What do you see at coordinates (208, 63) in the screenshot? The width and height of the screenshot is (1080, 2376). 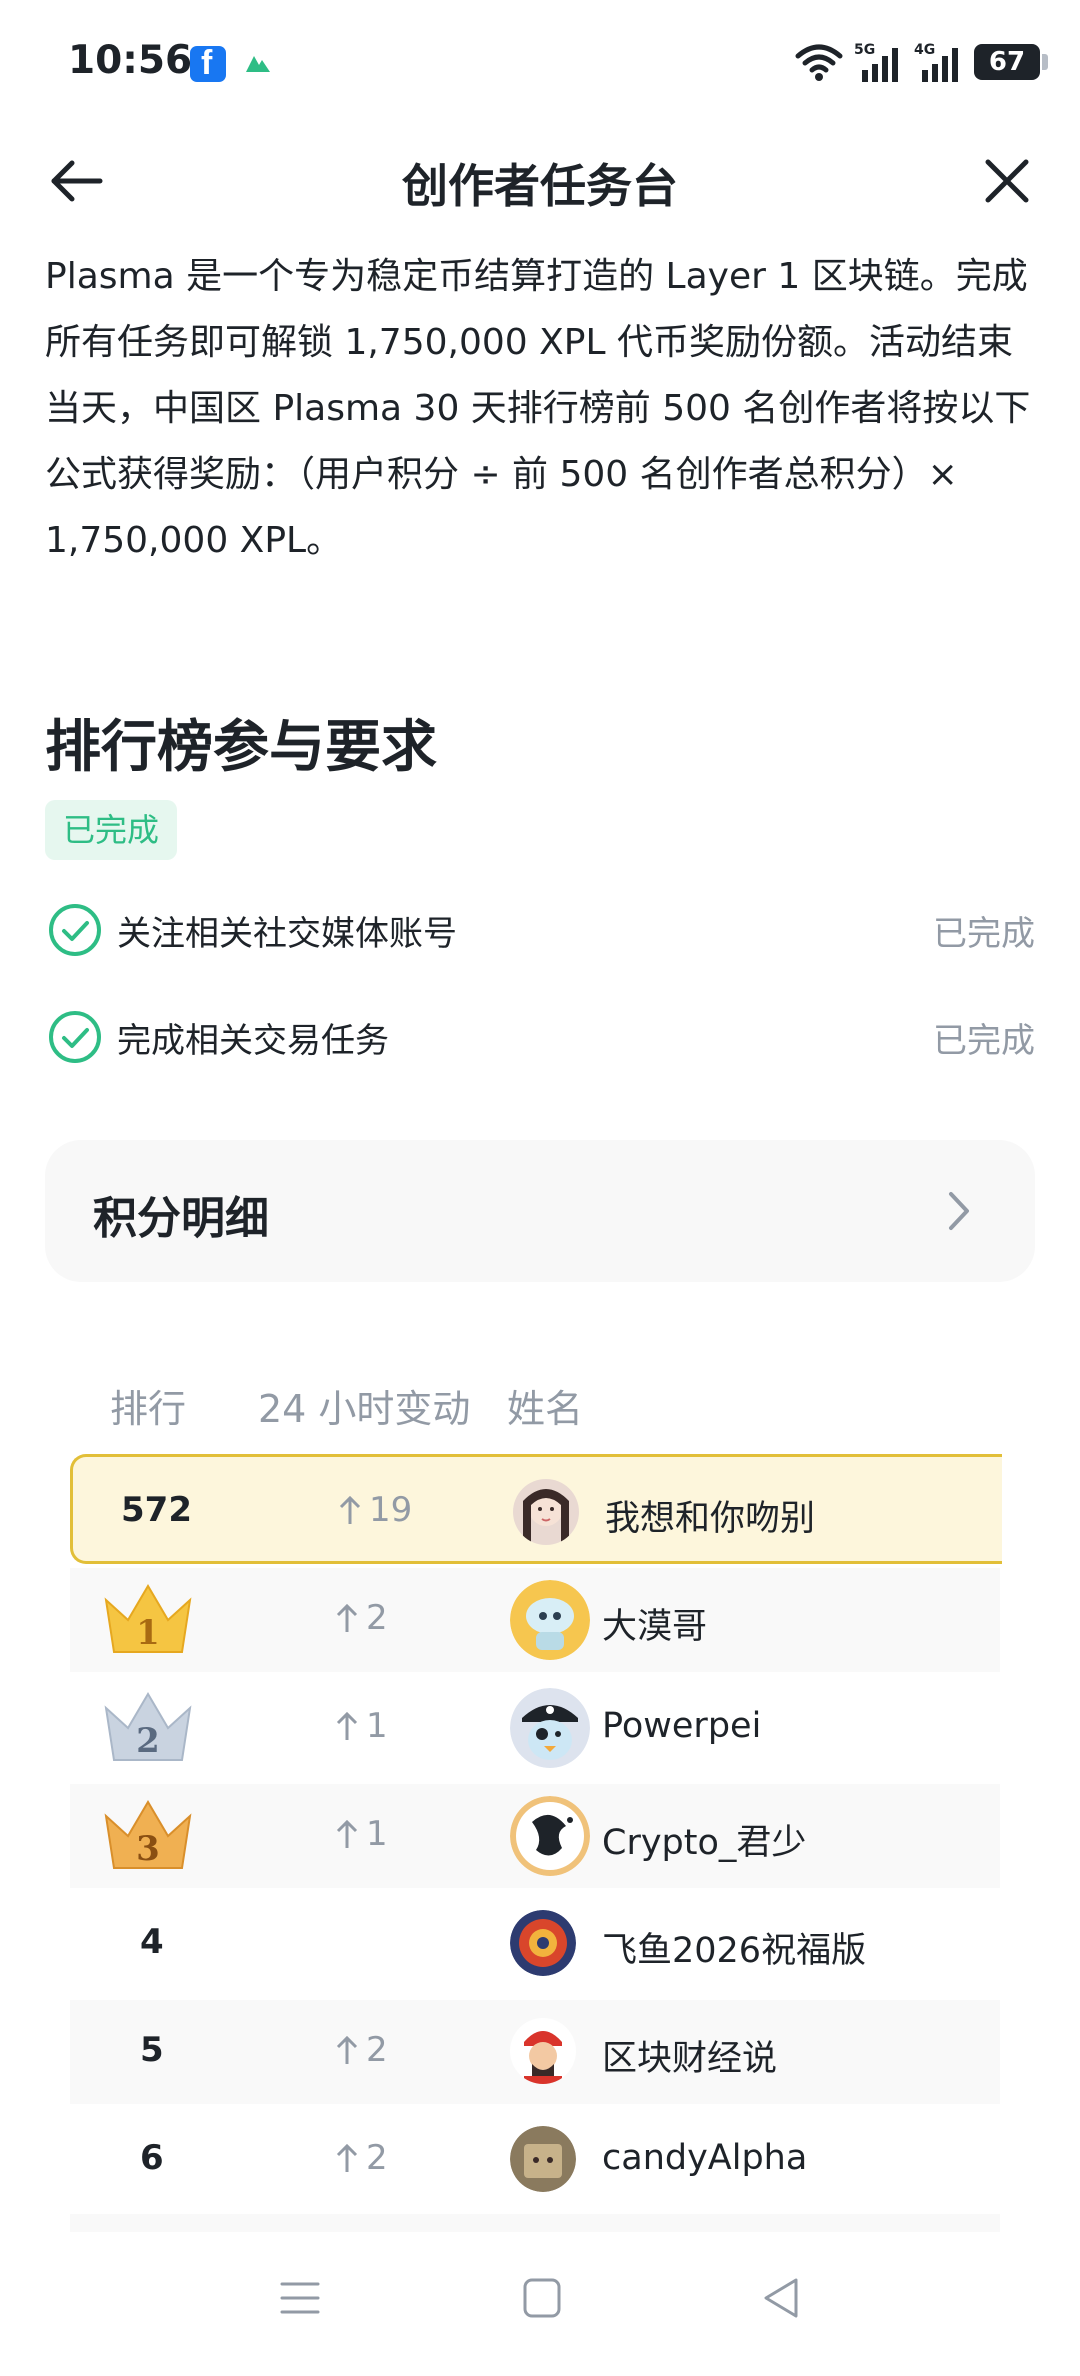 I see `facebook-icon: f` at bounding box center [208, 63].